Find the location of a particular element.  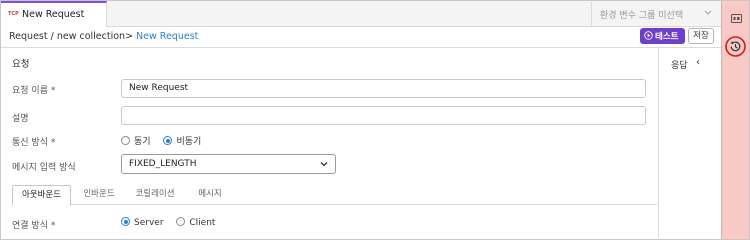

message-input-select-value: FIXED_LENGTH is located at coordinates (163, 164).